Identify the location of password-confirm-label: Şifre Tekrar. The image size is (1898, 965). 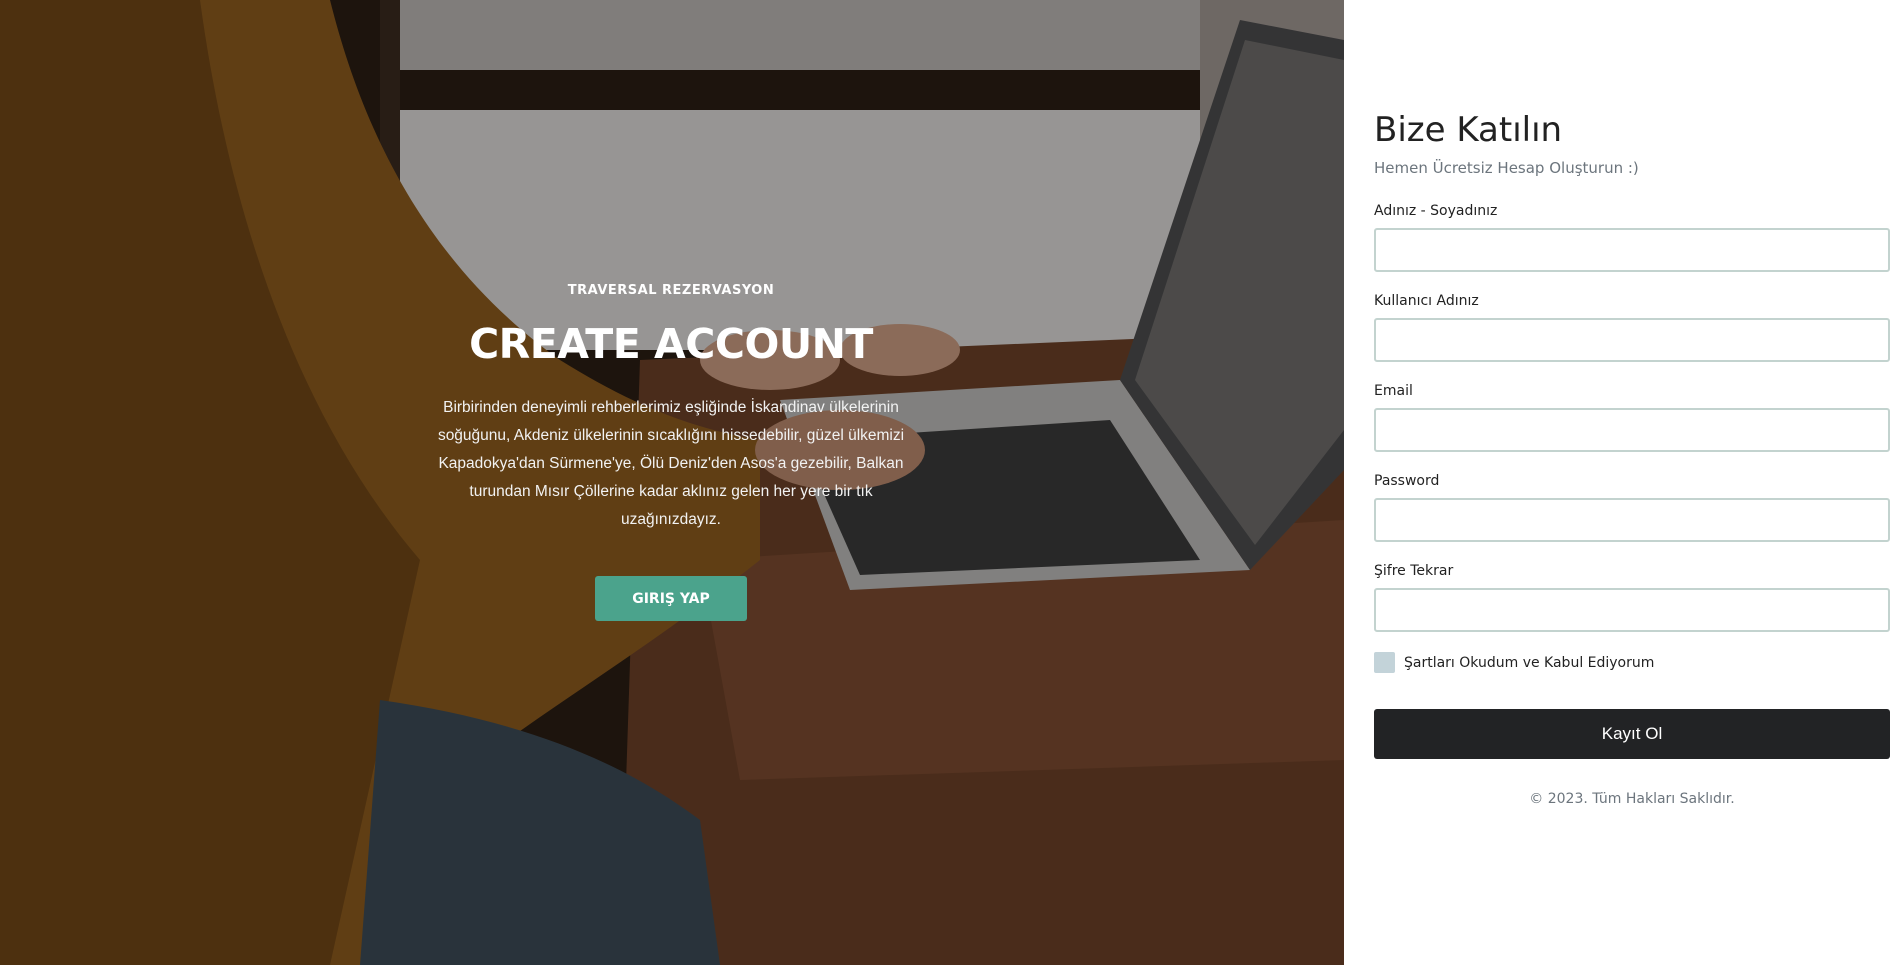
(1414, 571).